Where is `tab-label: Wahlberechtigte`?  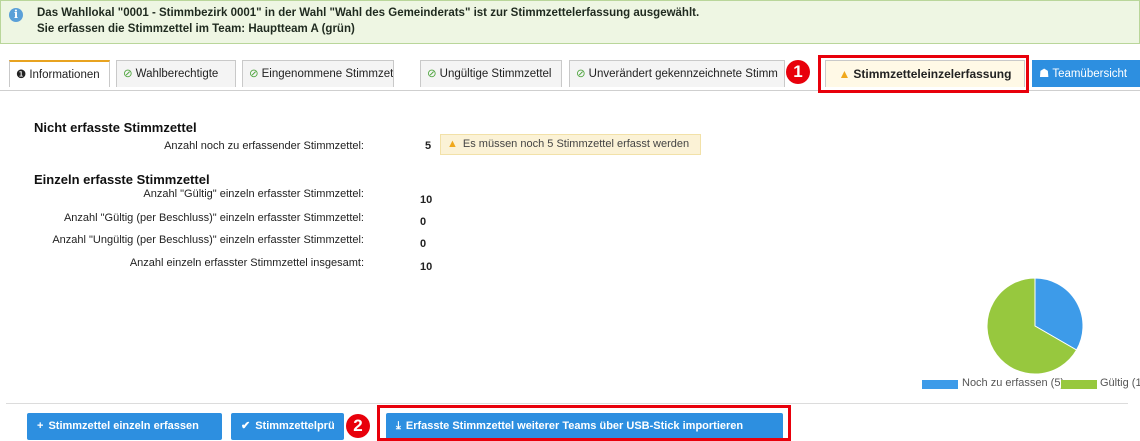 tab-label: Wahlberechtigte is located at coordinates (177, 74).